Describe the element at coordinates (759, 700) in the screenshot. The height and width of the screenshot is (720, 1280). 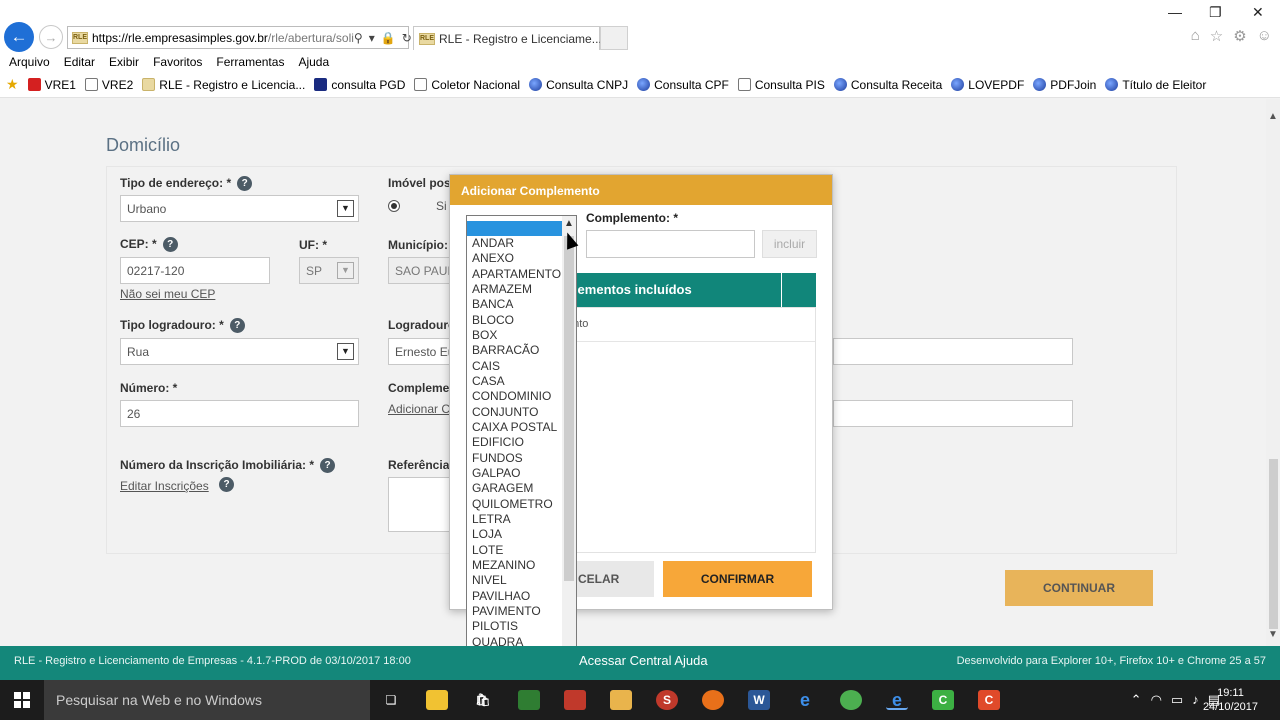
I see `word-icon: W` at that location.